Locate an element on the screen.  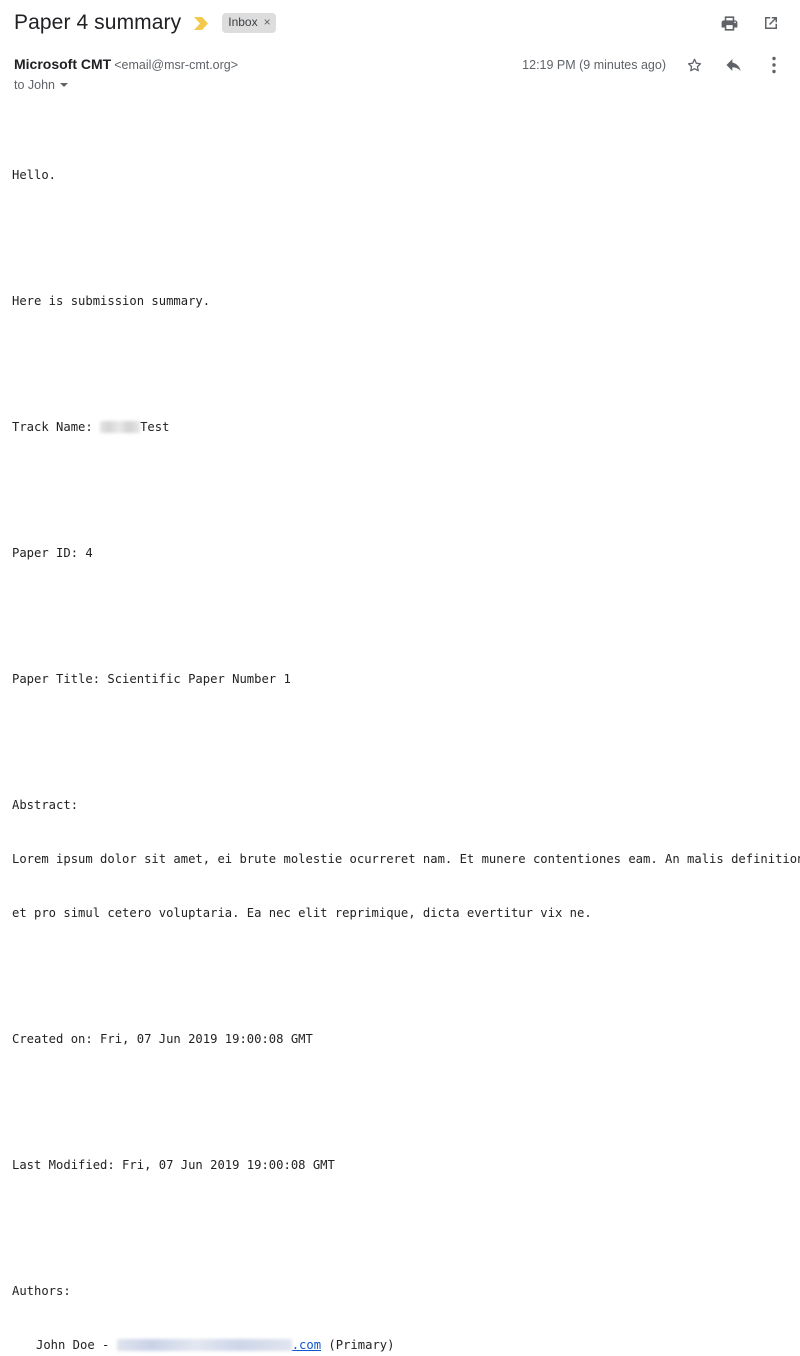
page-title: Paper 4 summary is located at coordinates (98, 22).